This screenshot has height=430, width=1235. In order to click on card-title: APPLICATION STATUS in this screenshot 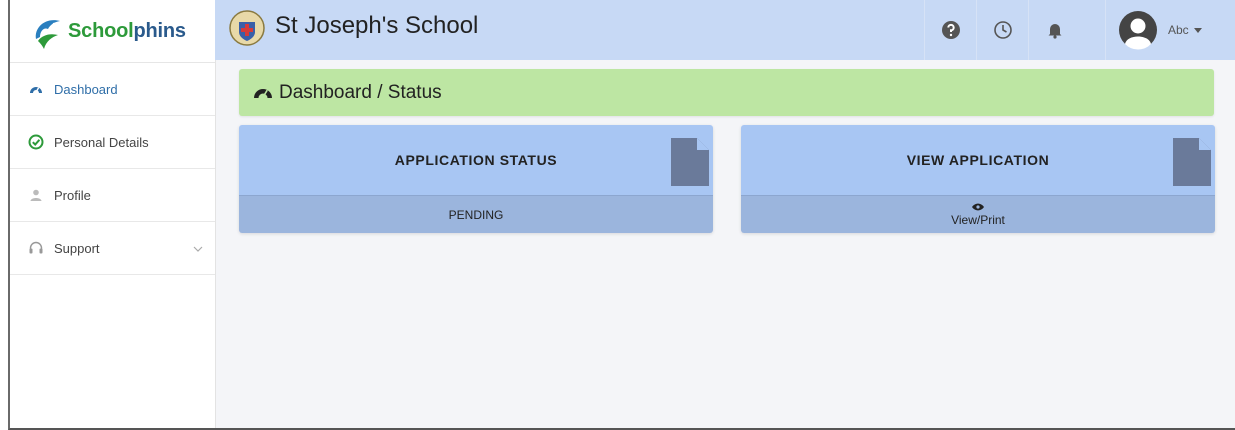, I will do `click(476, 160)`.